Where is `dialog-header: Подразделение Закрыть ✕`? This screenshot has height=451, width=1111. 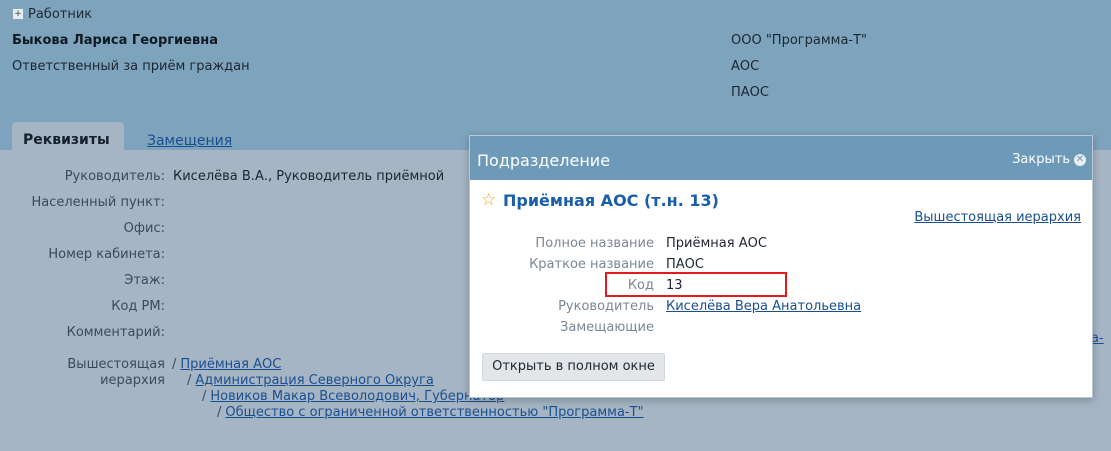 dialog-header: Подразделение Закрыть ✕ is located at coordinates (781, 158).